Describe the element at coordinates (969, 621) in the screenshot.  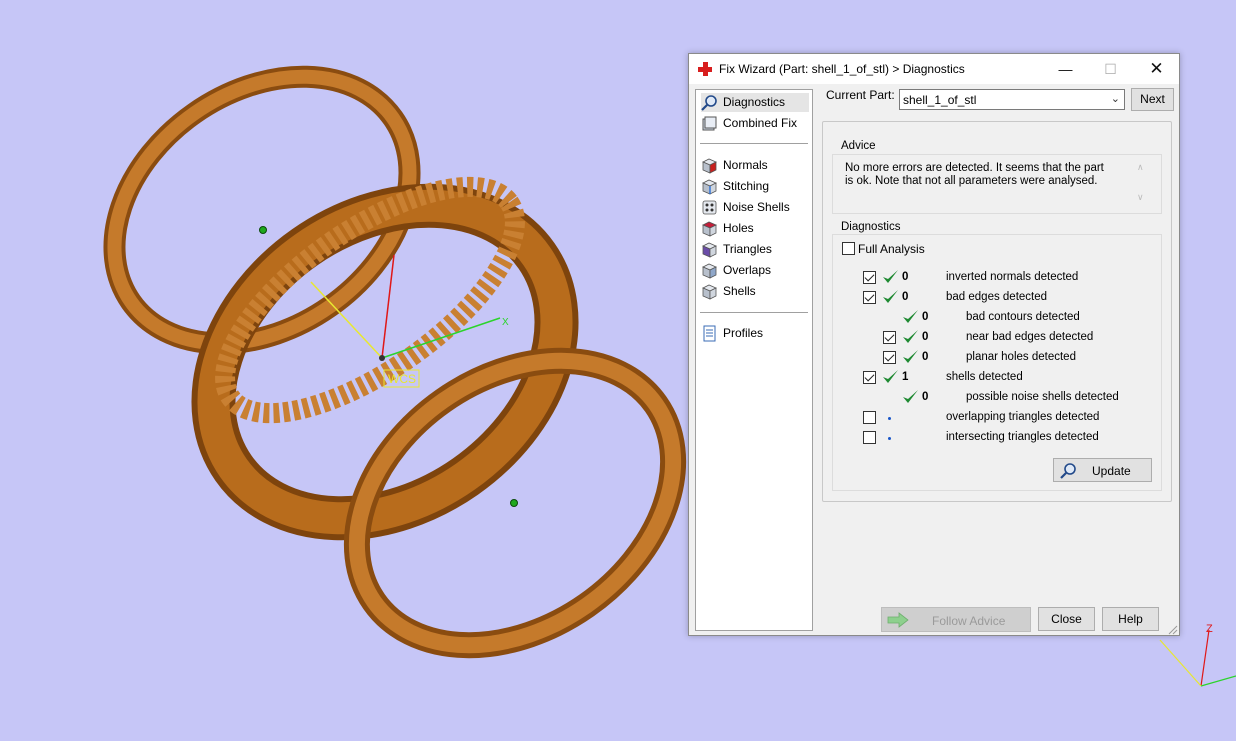
I see `follow-advice-label: Follow Advice` at that location.